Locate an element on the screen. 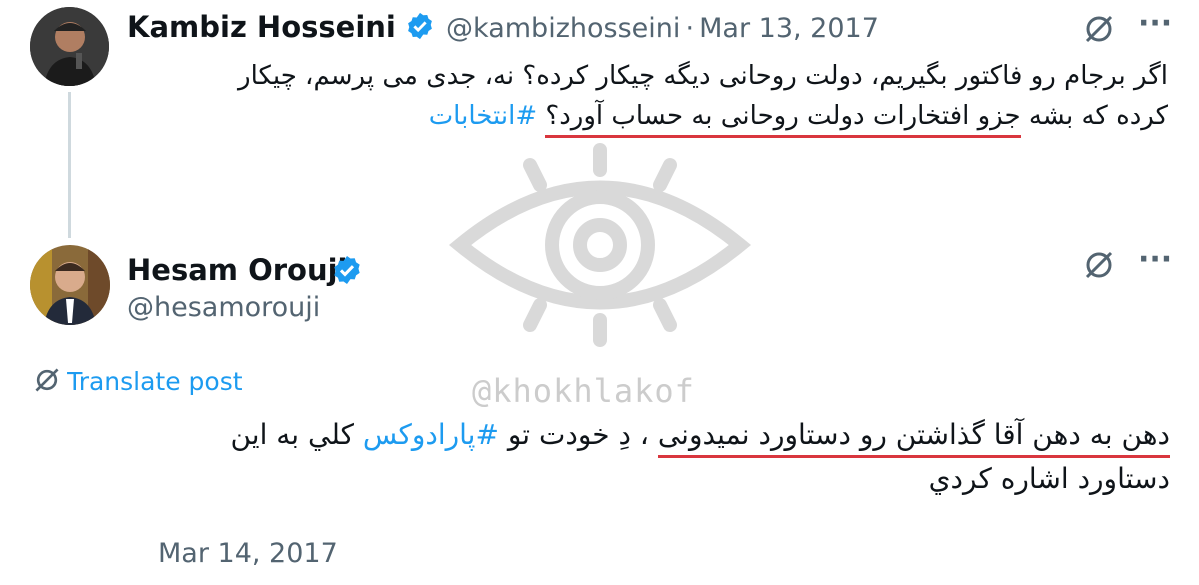 Image resolution: width=1199 pixels, height=585 pixels. tweet2-line1-end: كلي به این is located at coordinates (296, 434).